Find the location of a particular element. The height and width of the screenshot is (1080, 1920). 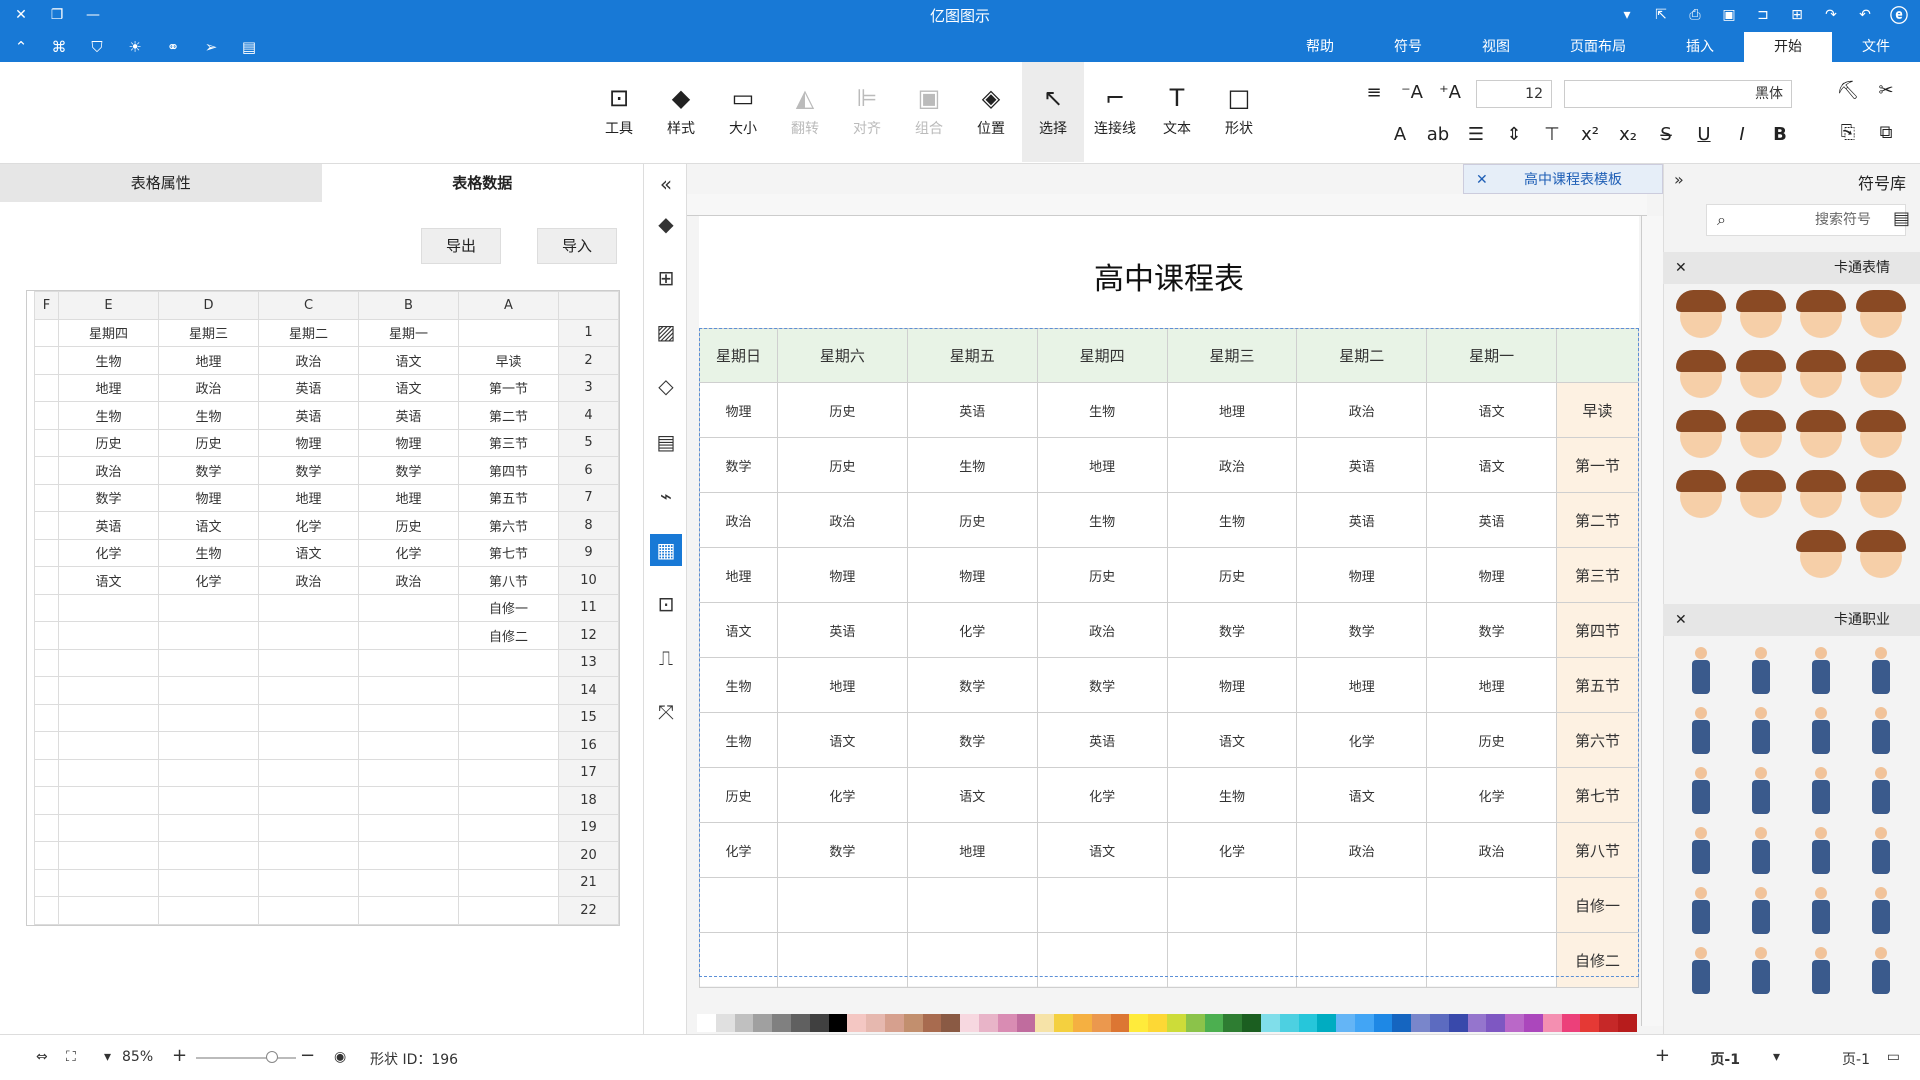

close-icon: ✕ is located at coordinates (21, 15).